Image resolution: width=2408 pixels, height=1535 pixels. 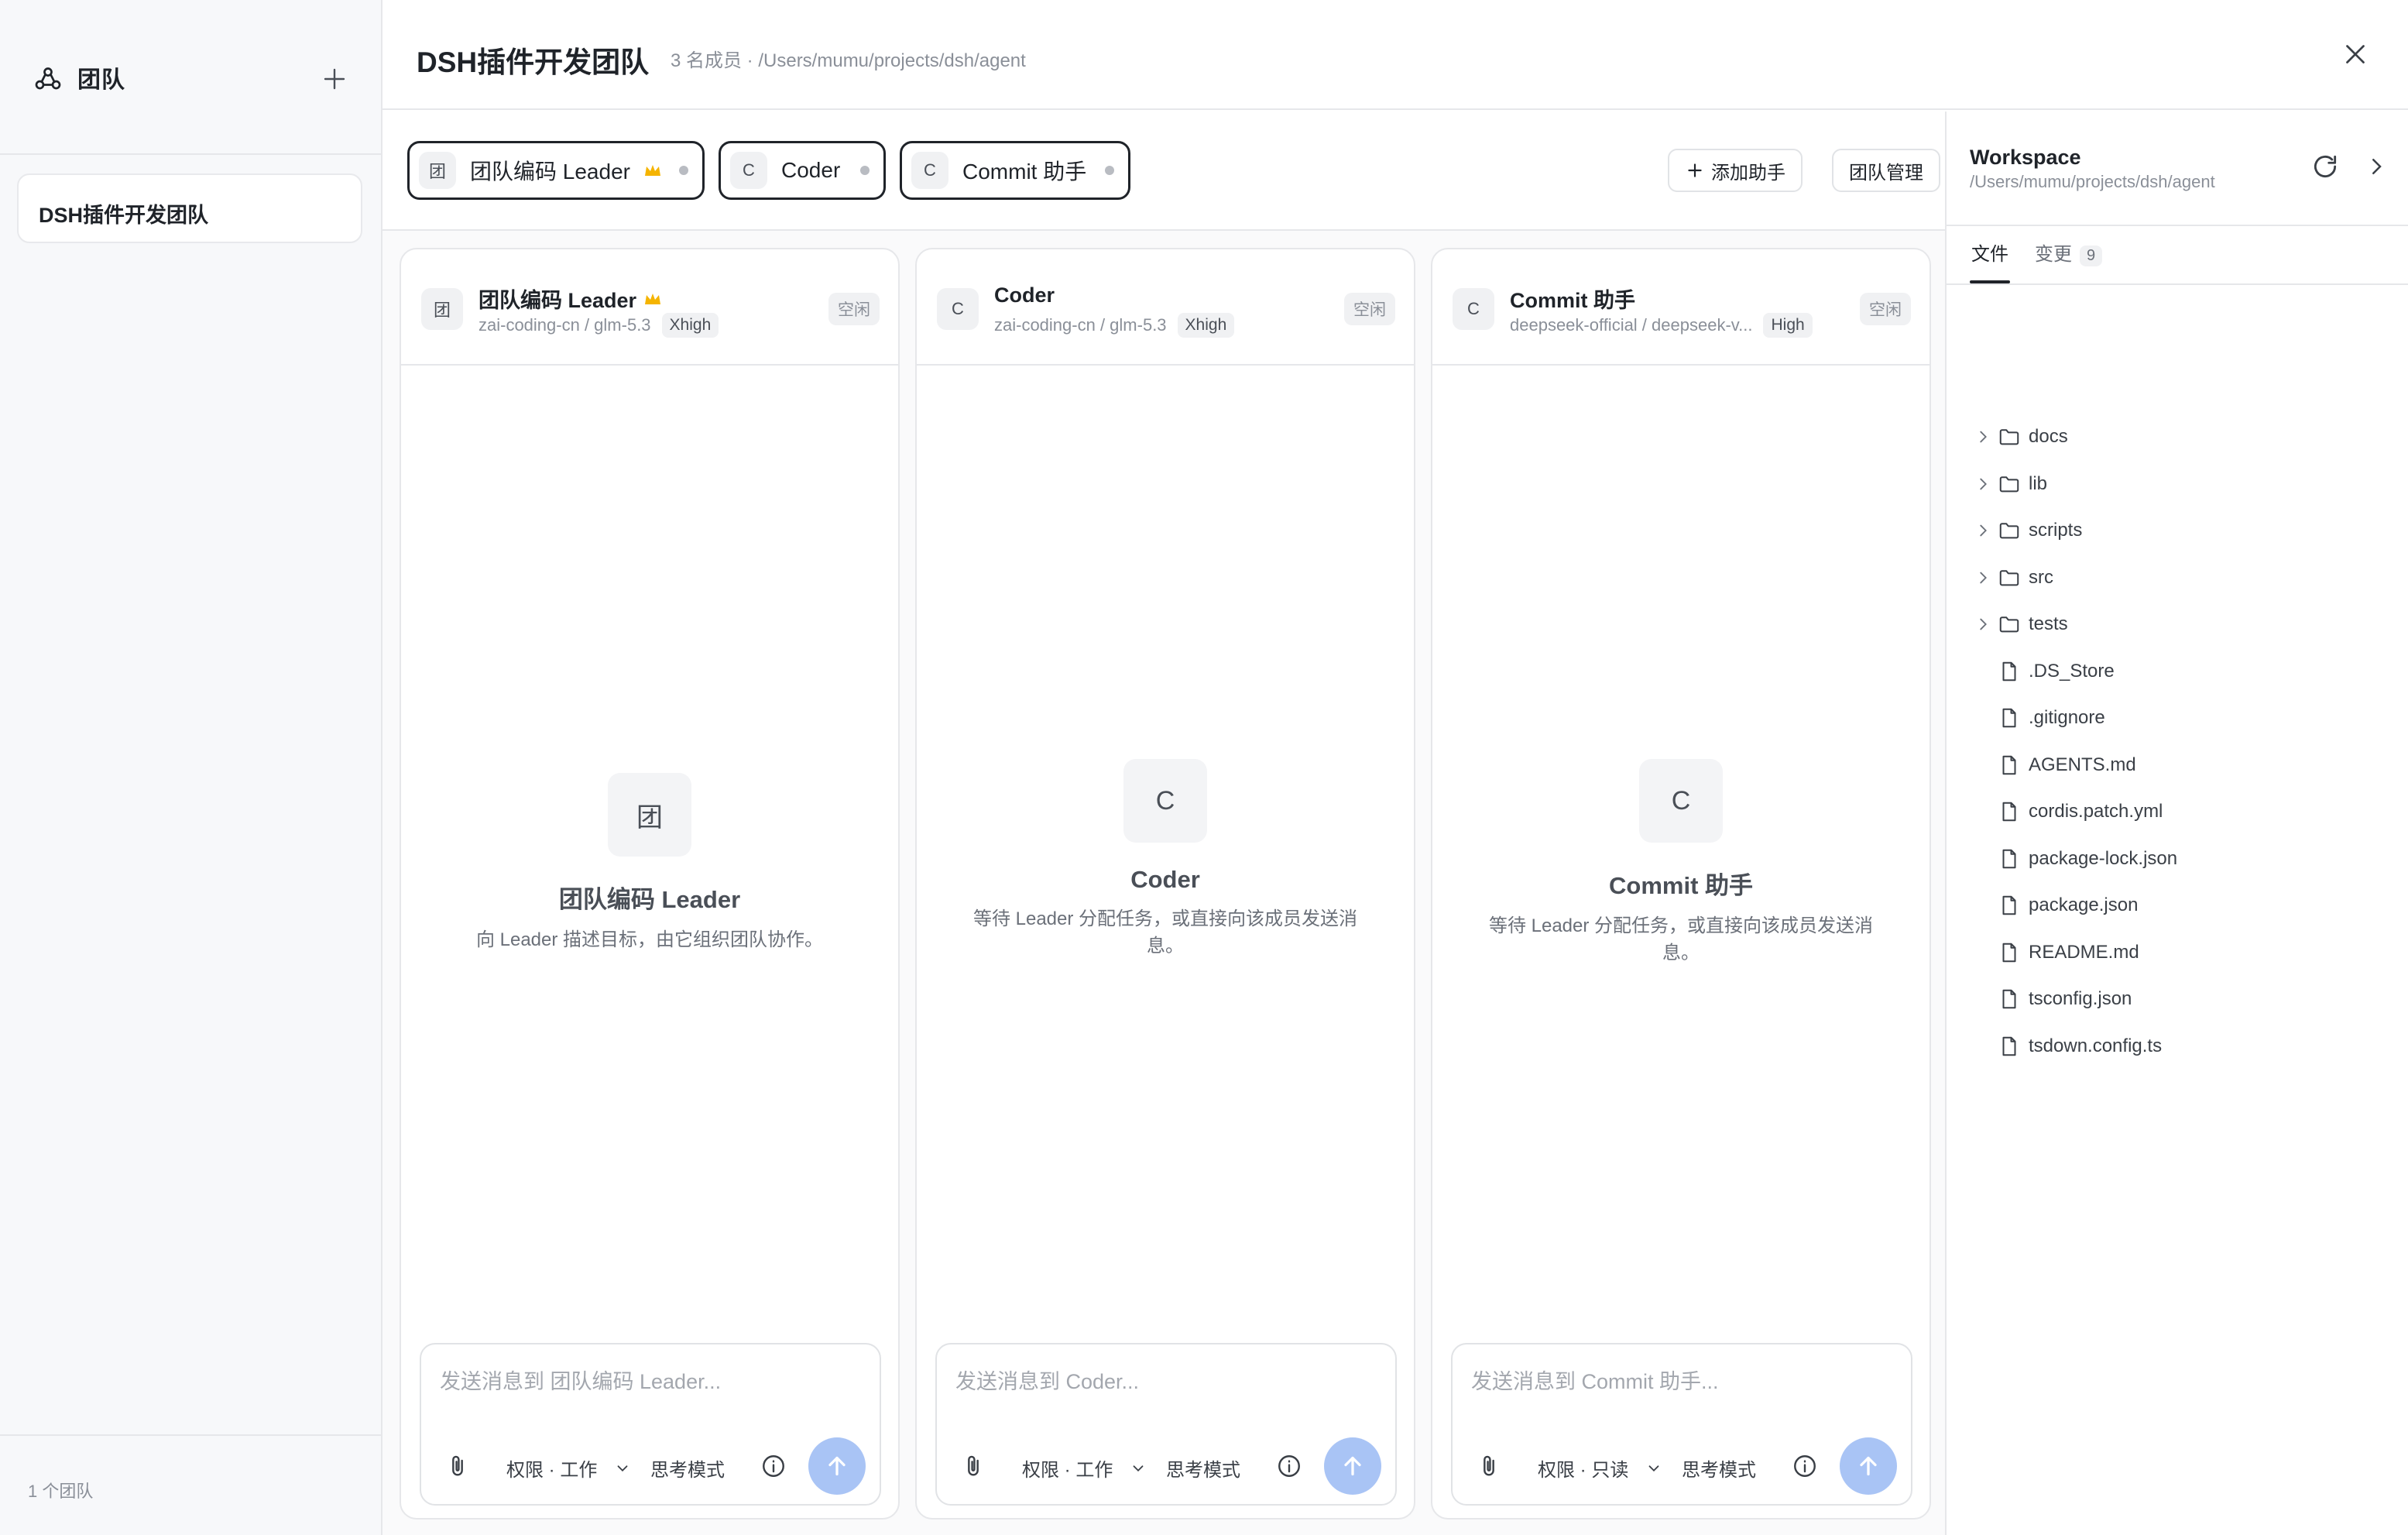 What do you see at coordinates (599, 325) in the screenshot?
I see `model-info: zai-coding-cn / glm-5.3 Xhigh` at bounding box center [599, 325].